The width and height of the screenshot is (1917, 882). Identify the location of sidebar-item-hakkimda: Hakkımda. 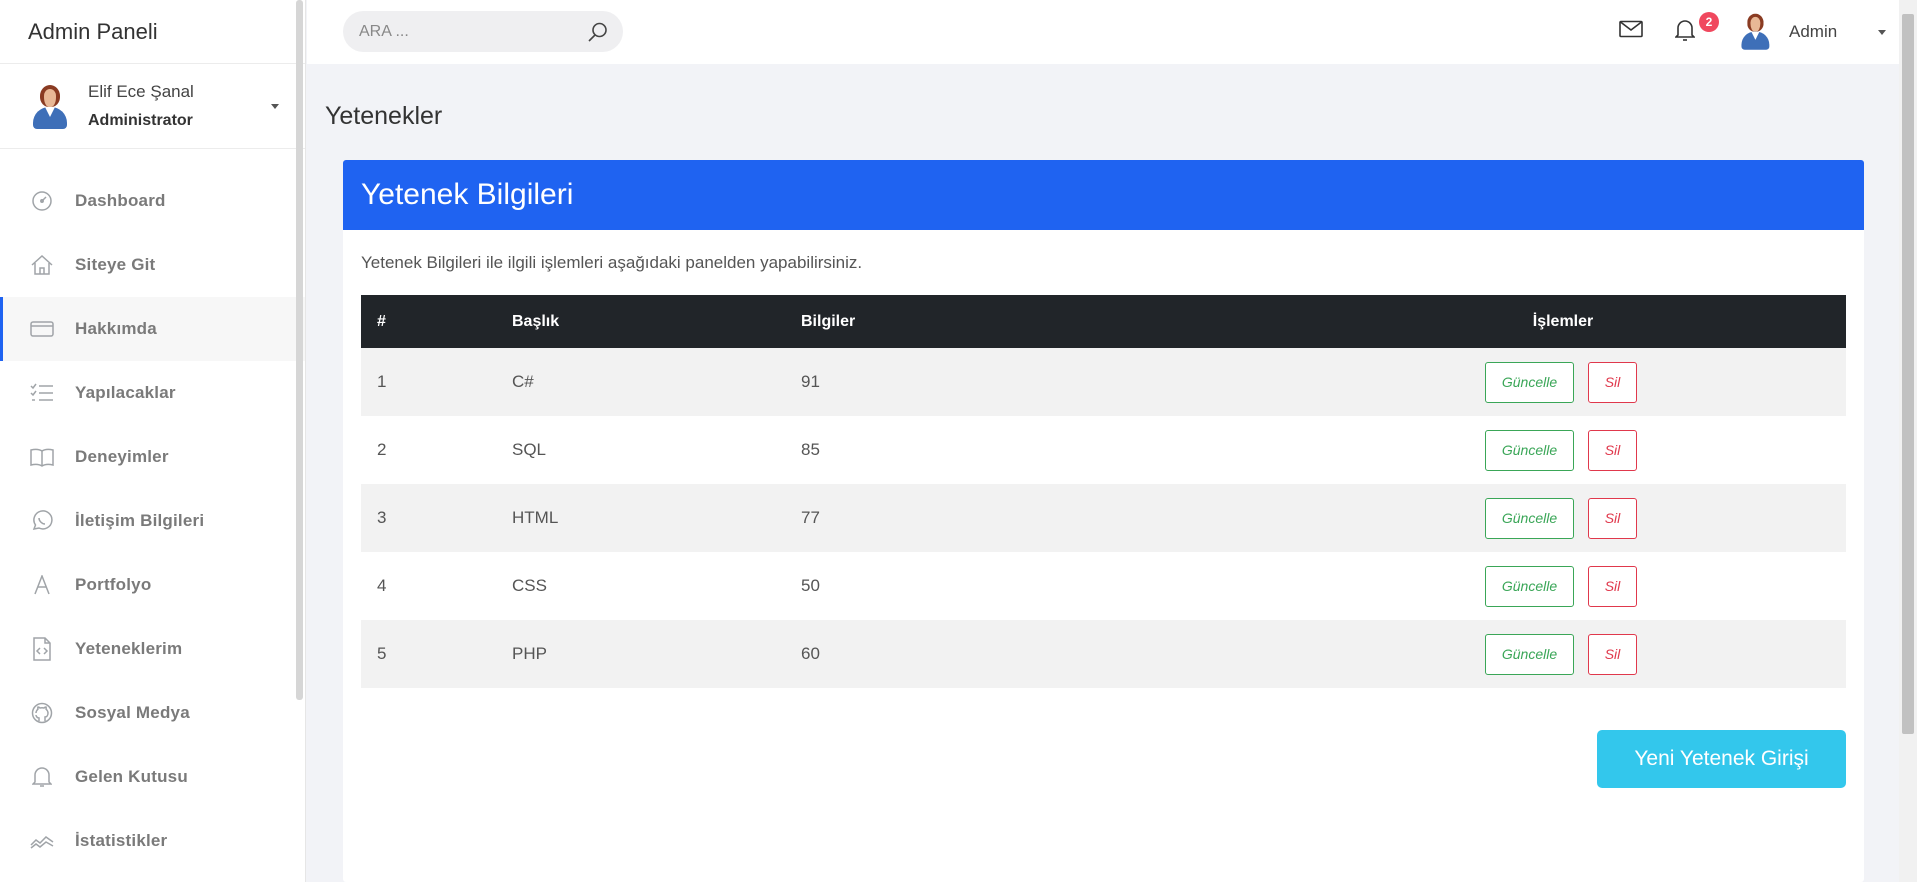
(152, 329).